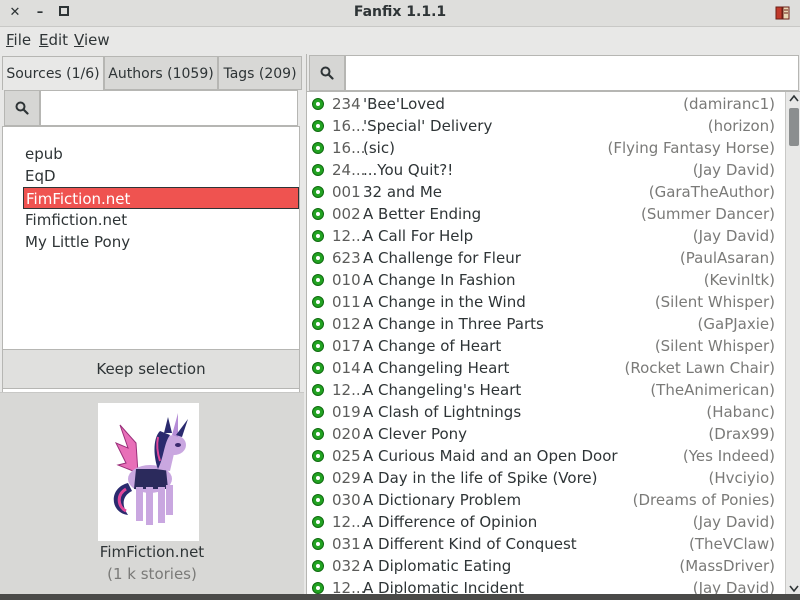 The height and width of the screenshot is (600, 800). I want to click on menu-edit: Edit, so click(53, 40).